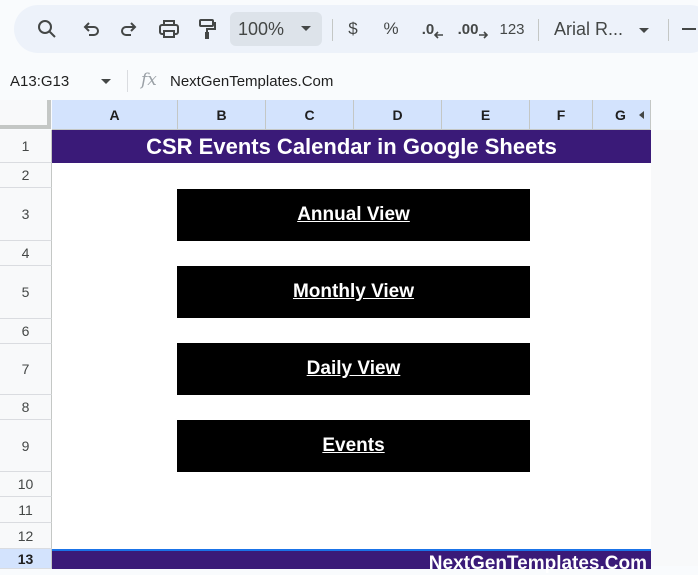 The width and height of the screenshot is (698, 575). Describe the element at coordinates (398, 115) in the screenshot. I see `column-header-d: D` at that location.